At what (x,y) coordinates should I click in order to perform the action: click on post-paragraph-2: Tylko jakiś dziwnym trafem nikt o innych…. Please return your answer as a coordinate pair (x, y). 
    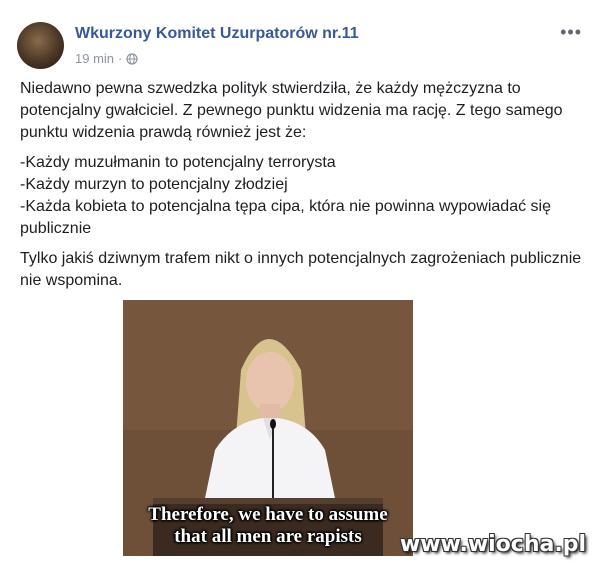
    Looking at the image, I should click on (301, 269).